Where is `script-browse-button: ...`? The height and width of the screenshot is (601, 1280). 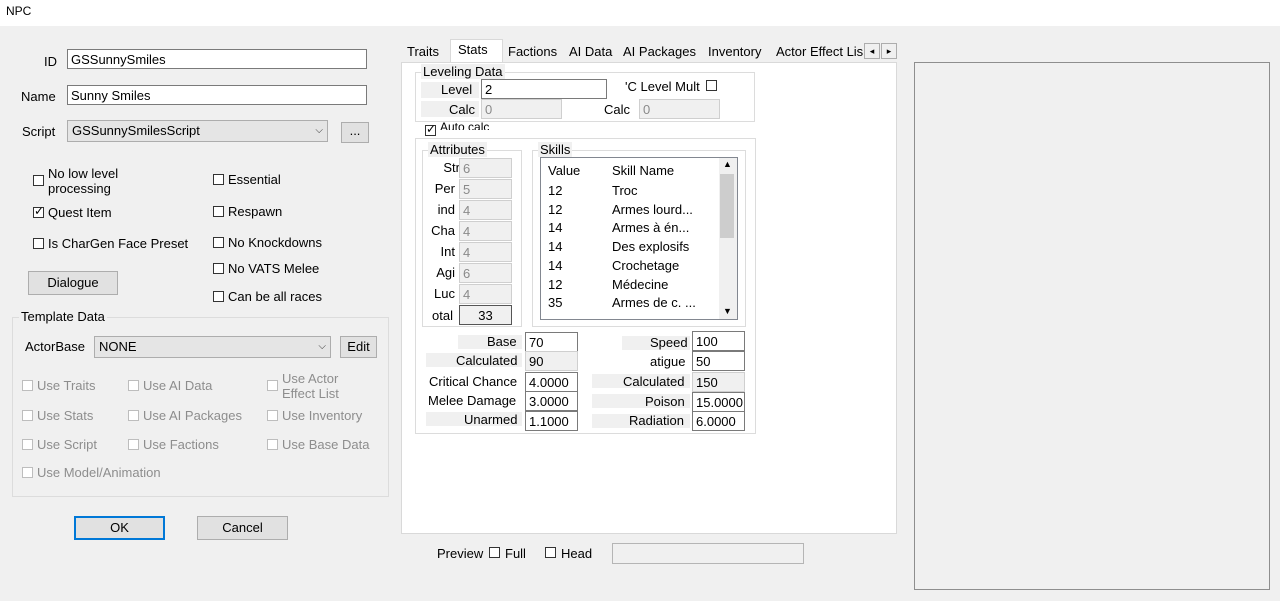 script-browse-button: ... is located at coordinates (355, 132).